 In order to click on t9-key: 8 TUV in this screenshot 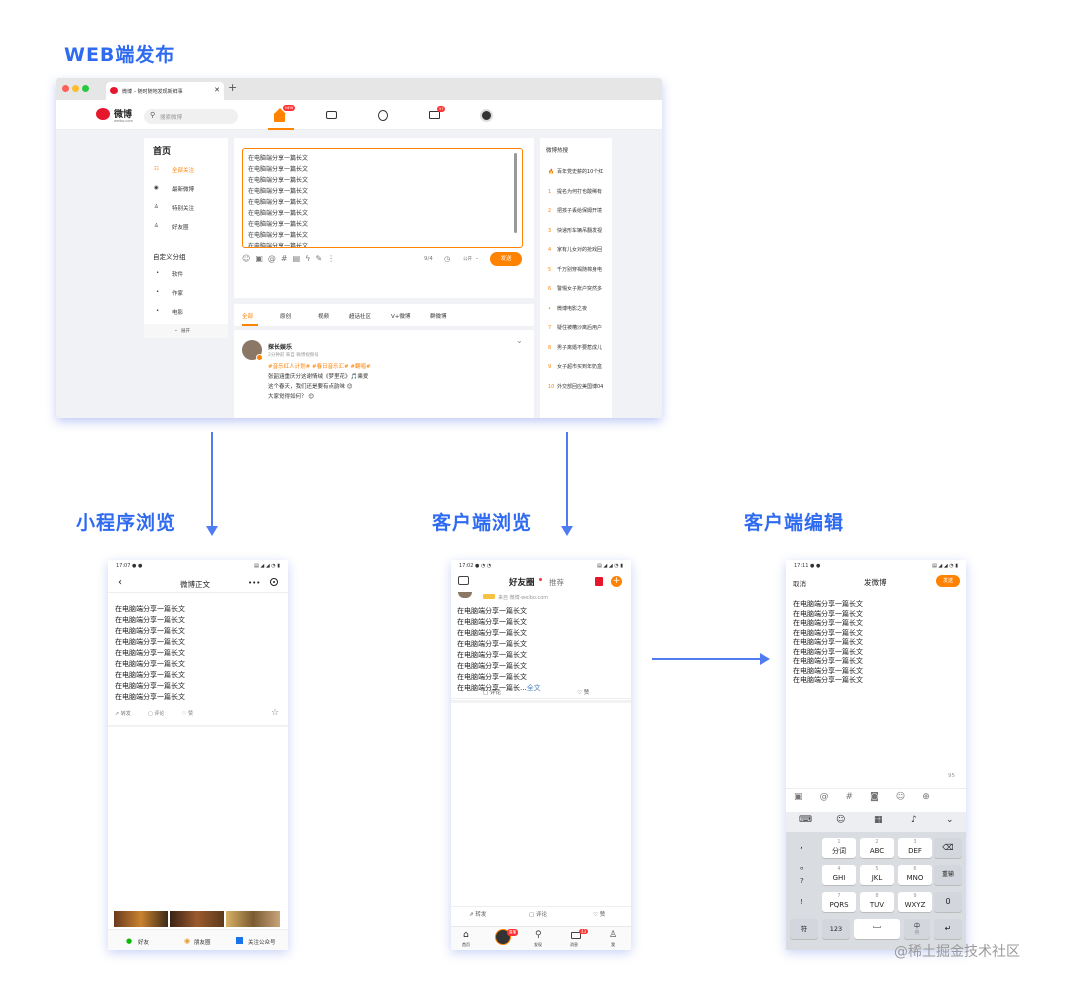, I will do `click(877, 902)`.